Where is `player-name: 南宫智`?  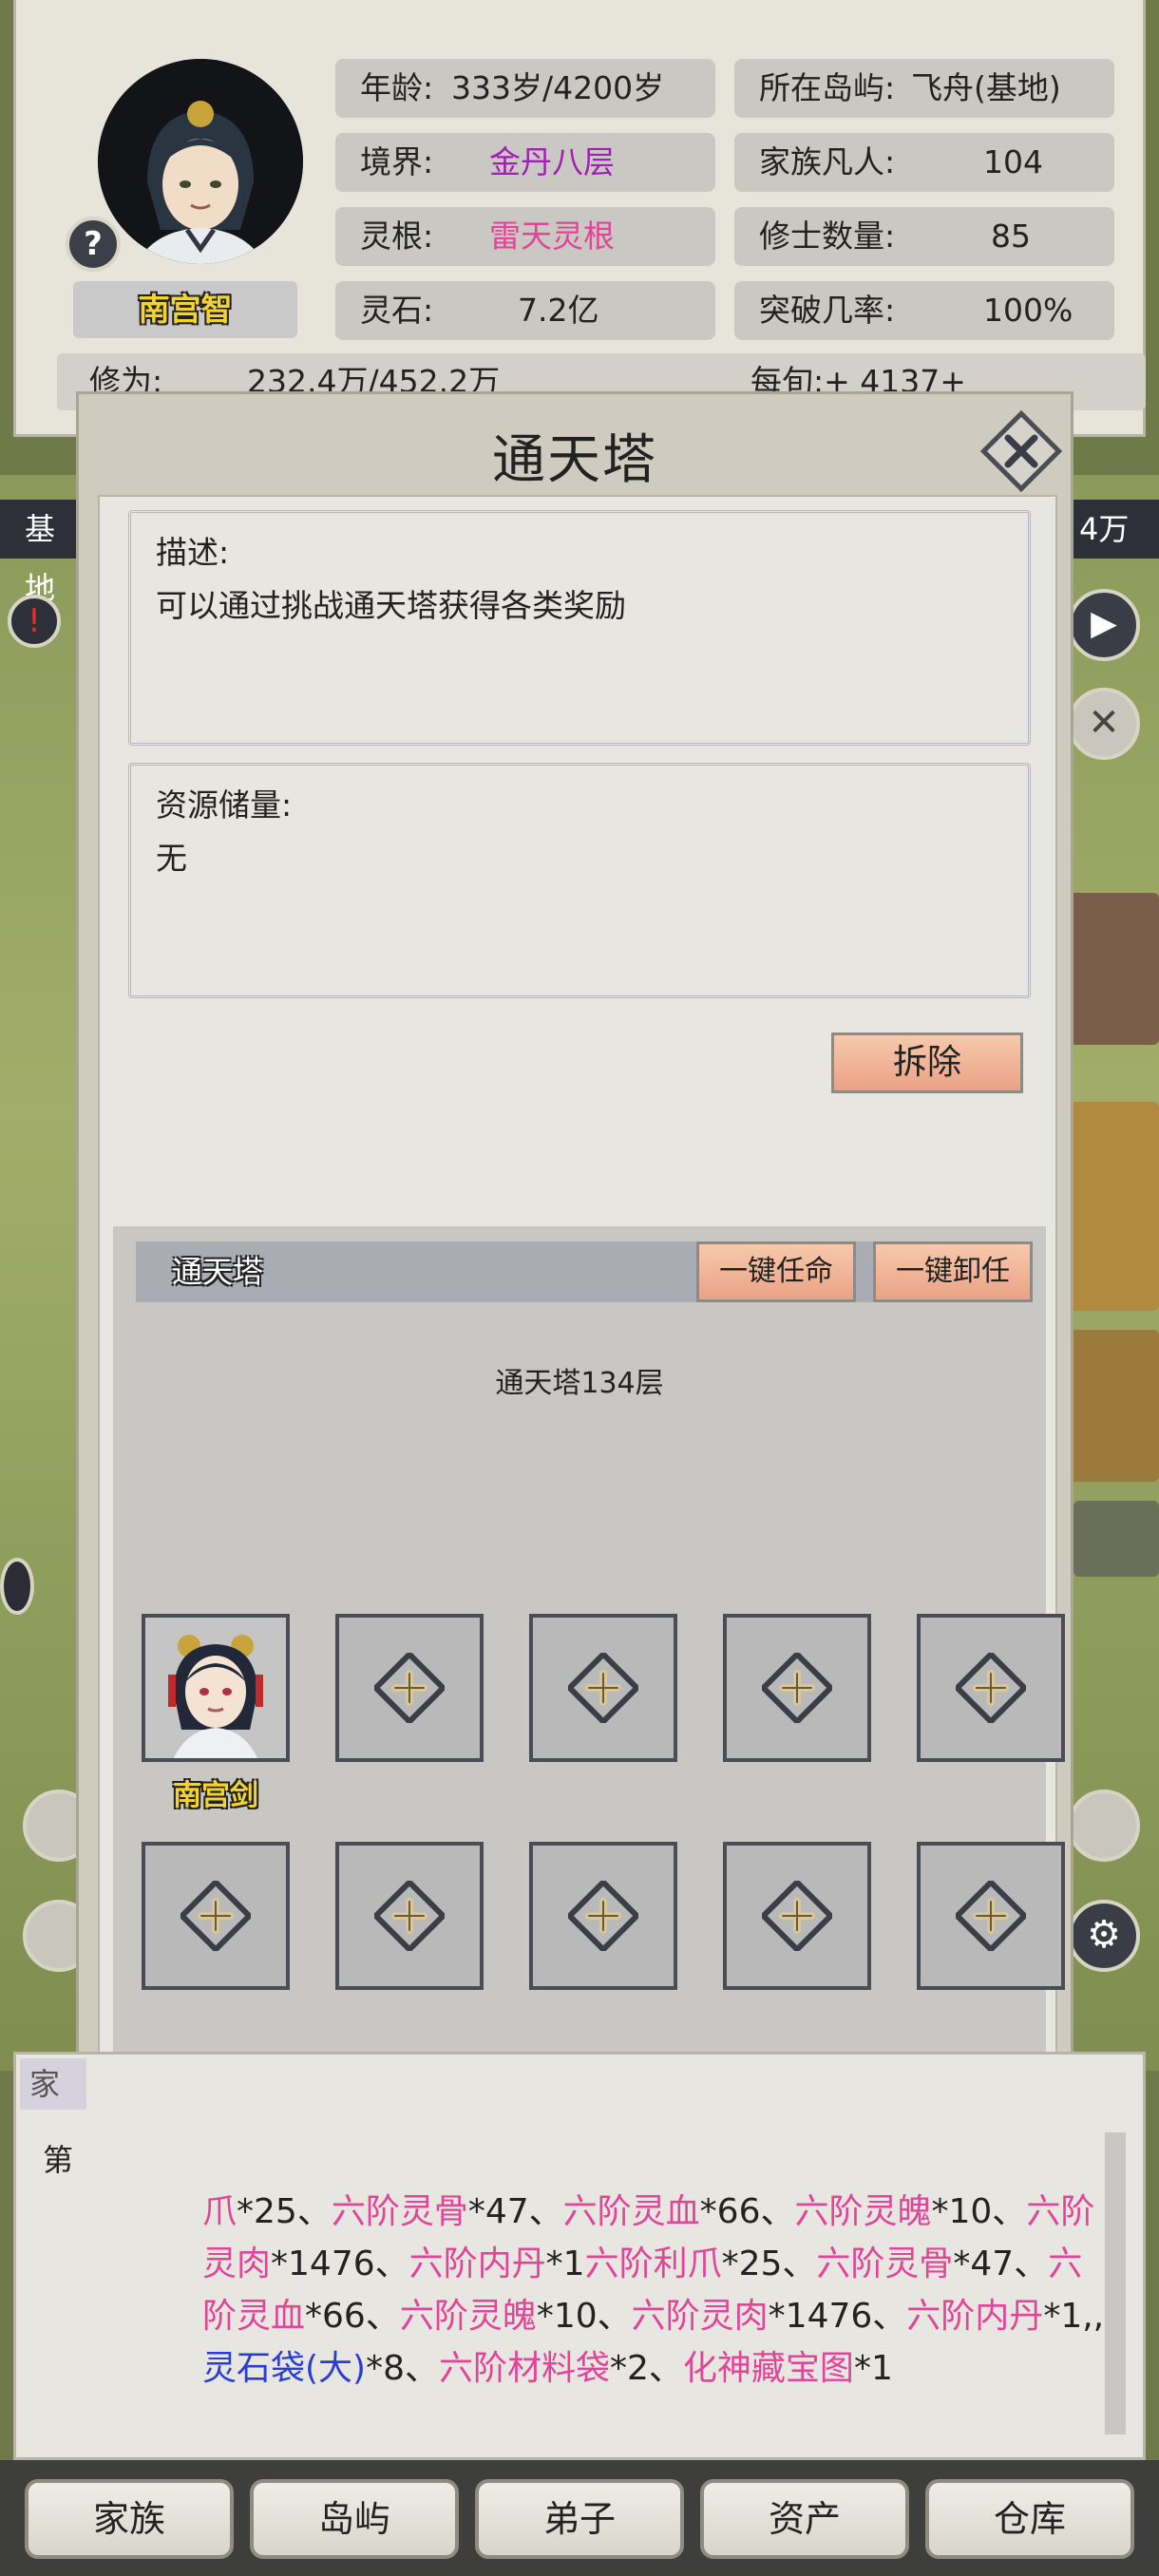 player-name: 南宫智 is located at coordinates (185, 309).